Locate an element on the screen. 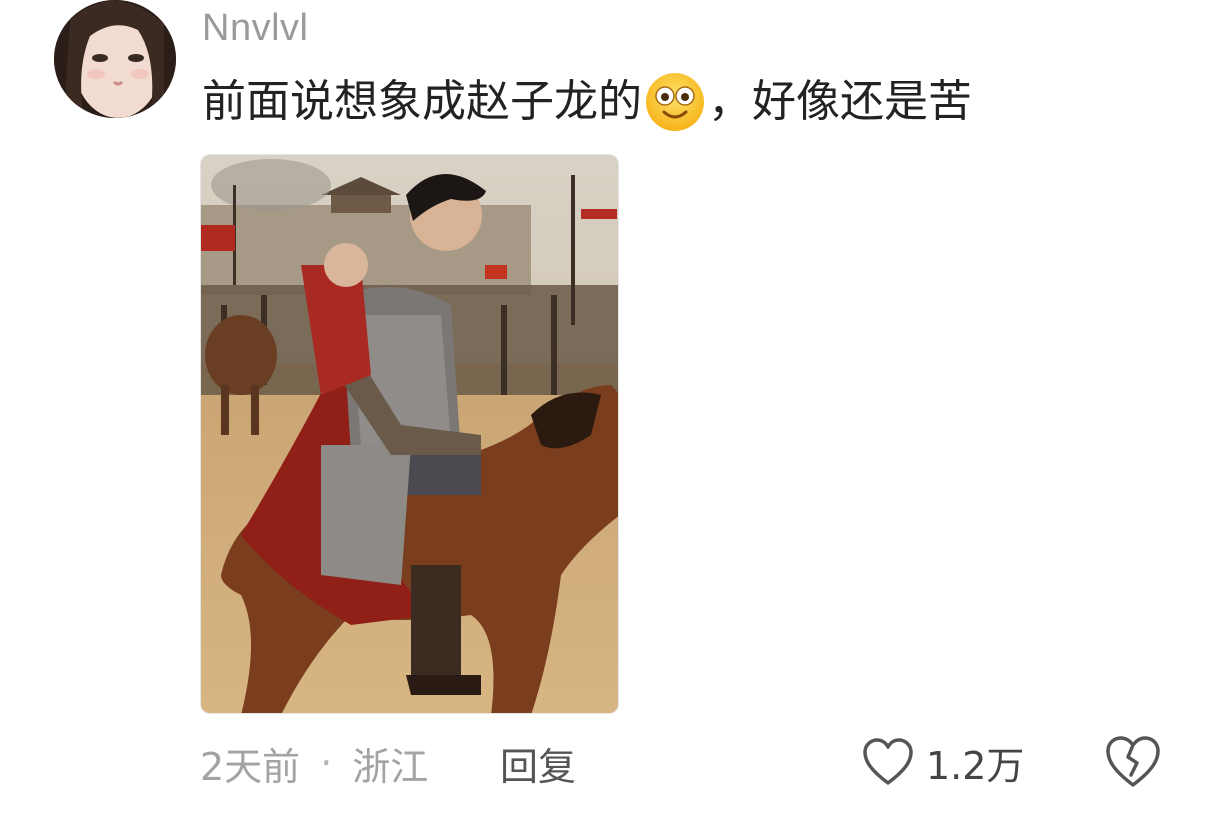  comment-time: 2天前 is located at coordinates (250, 766).